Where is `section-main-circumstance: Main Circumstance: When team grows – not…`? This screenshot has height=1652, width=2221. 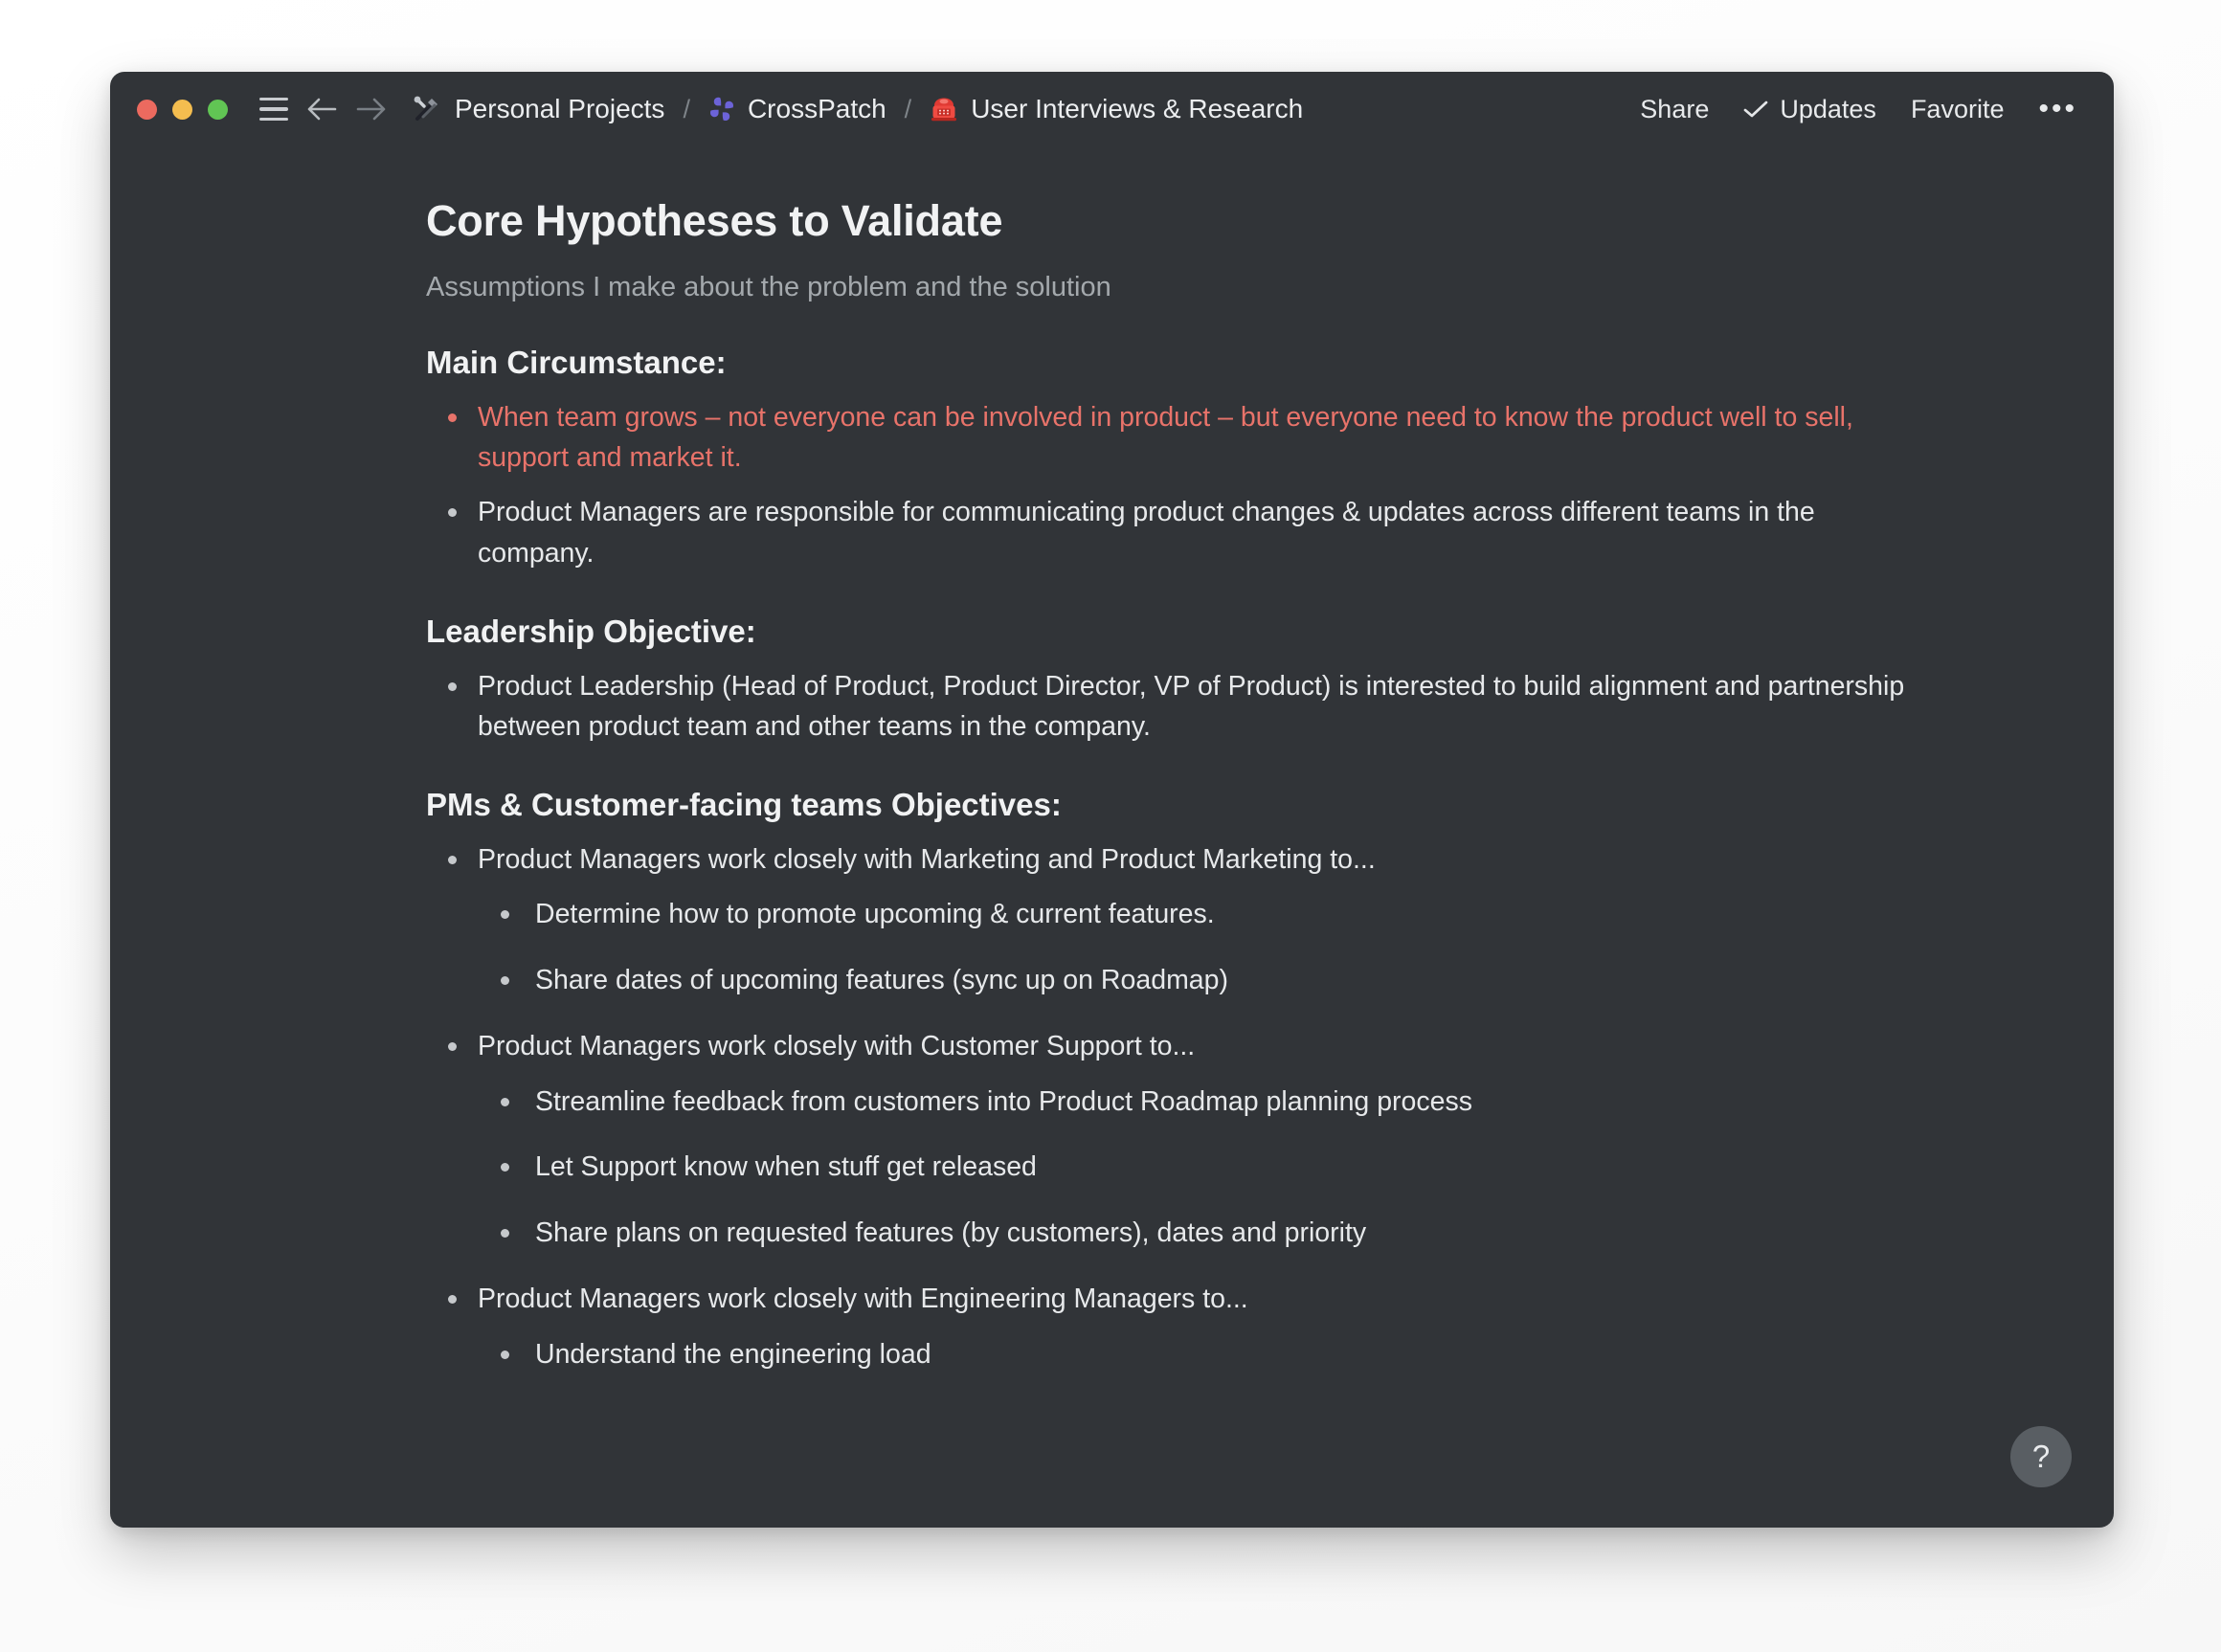 section-main-circumstance: Main Circumstance: When team grows – not… is located at coordinates (1172, 459).